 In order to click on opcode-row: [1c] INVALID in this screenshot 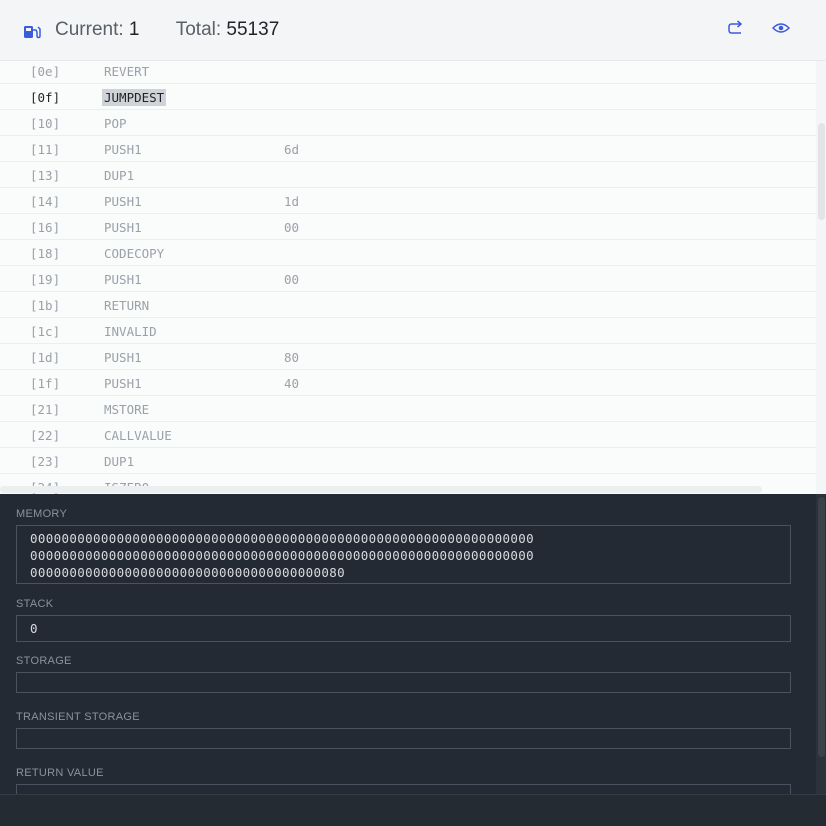, I will do `click(408, 331)`.